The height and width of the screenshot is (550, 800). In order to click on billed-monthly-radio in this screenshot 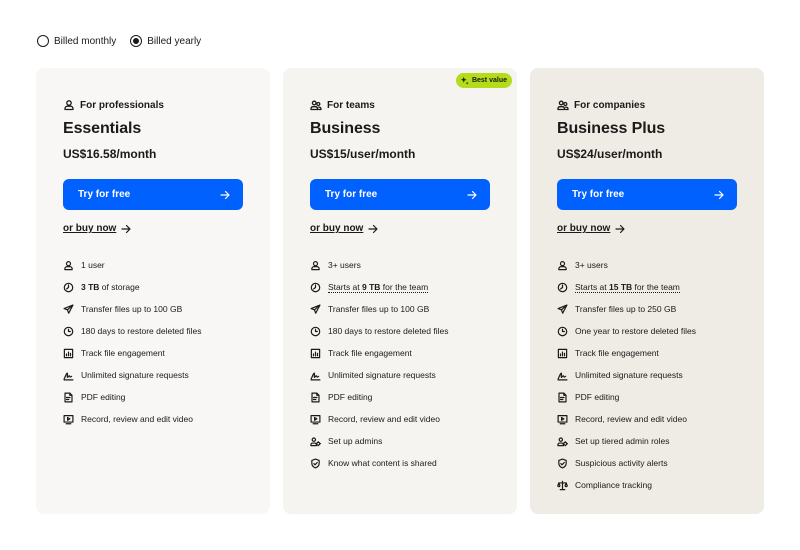, I will do `click(43, 41)`.